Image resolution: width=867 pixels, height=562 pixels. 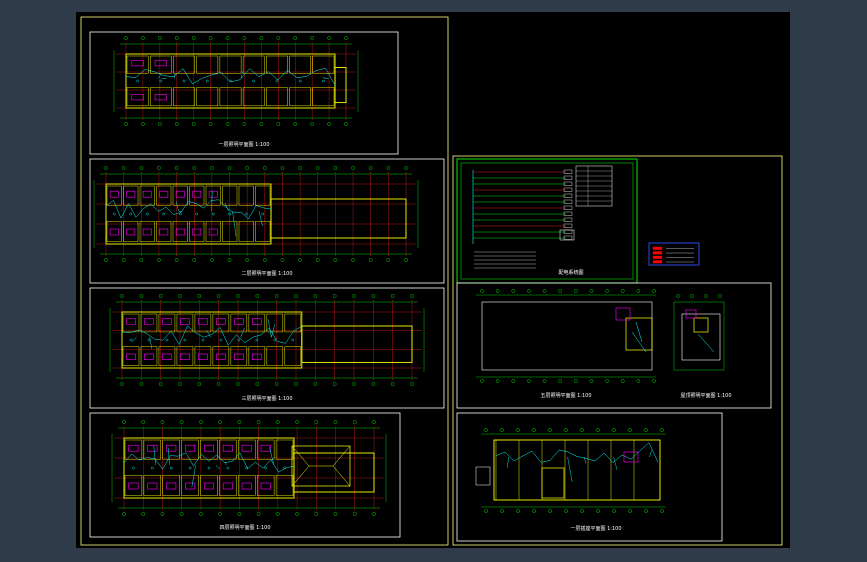 I want to click on sheet-label: 二层照明平面图 1:100, so click(x=267, y=274).